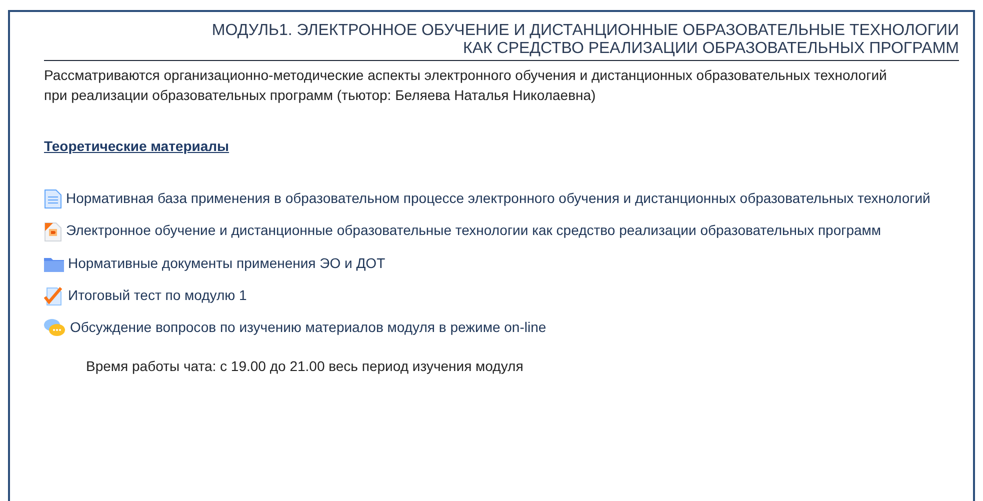  Describe the element at coordinates (53, 199) in the screenshot. I see `document-icon` at that location.